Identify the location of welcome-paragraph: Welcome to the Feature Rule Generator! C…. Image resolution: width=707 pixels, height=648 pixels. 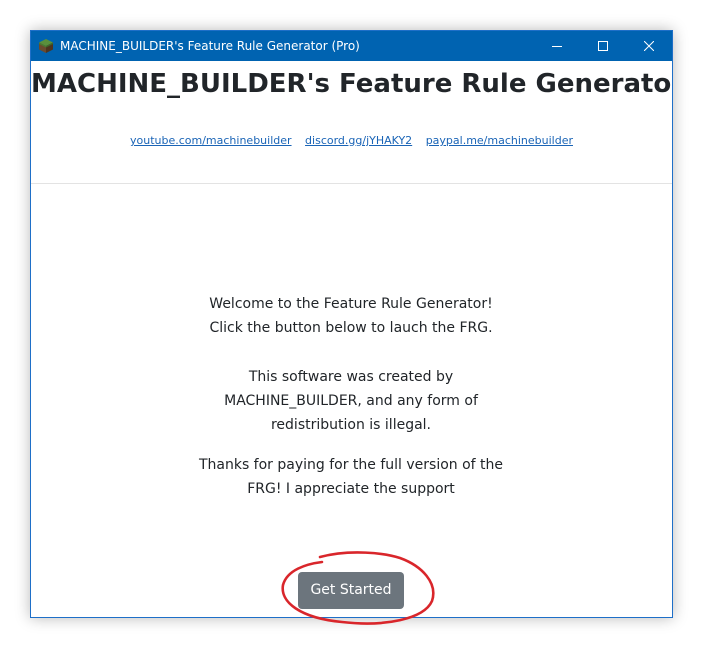
(351, 316).